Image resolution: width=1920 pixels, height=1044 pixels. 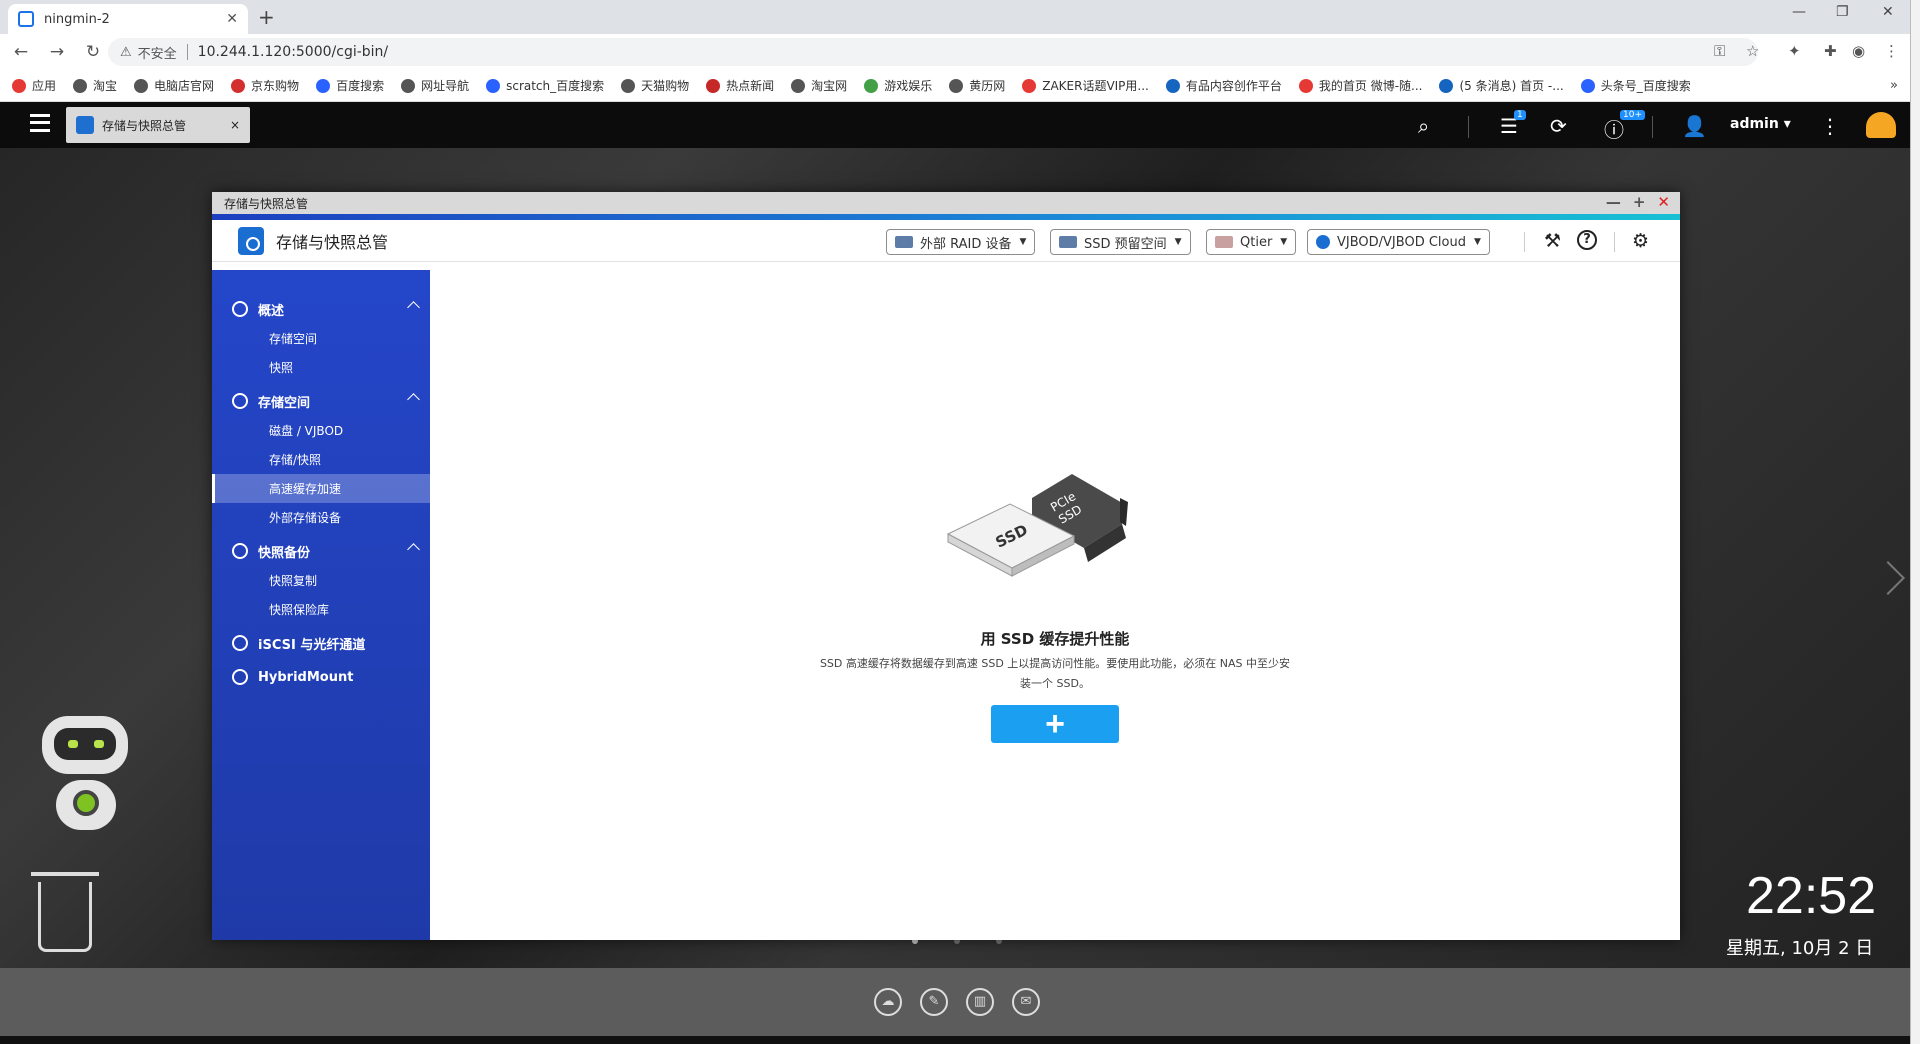 I want to click on user-menu: admin ▾, so click(x=1760, y=124).